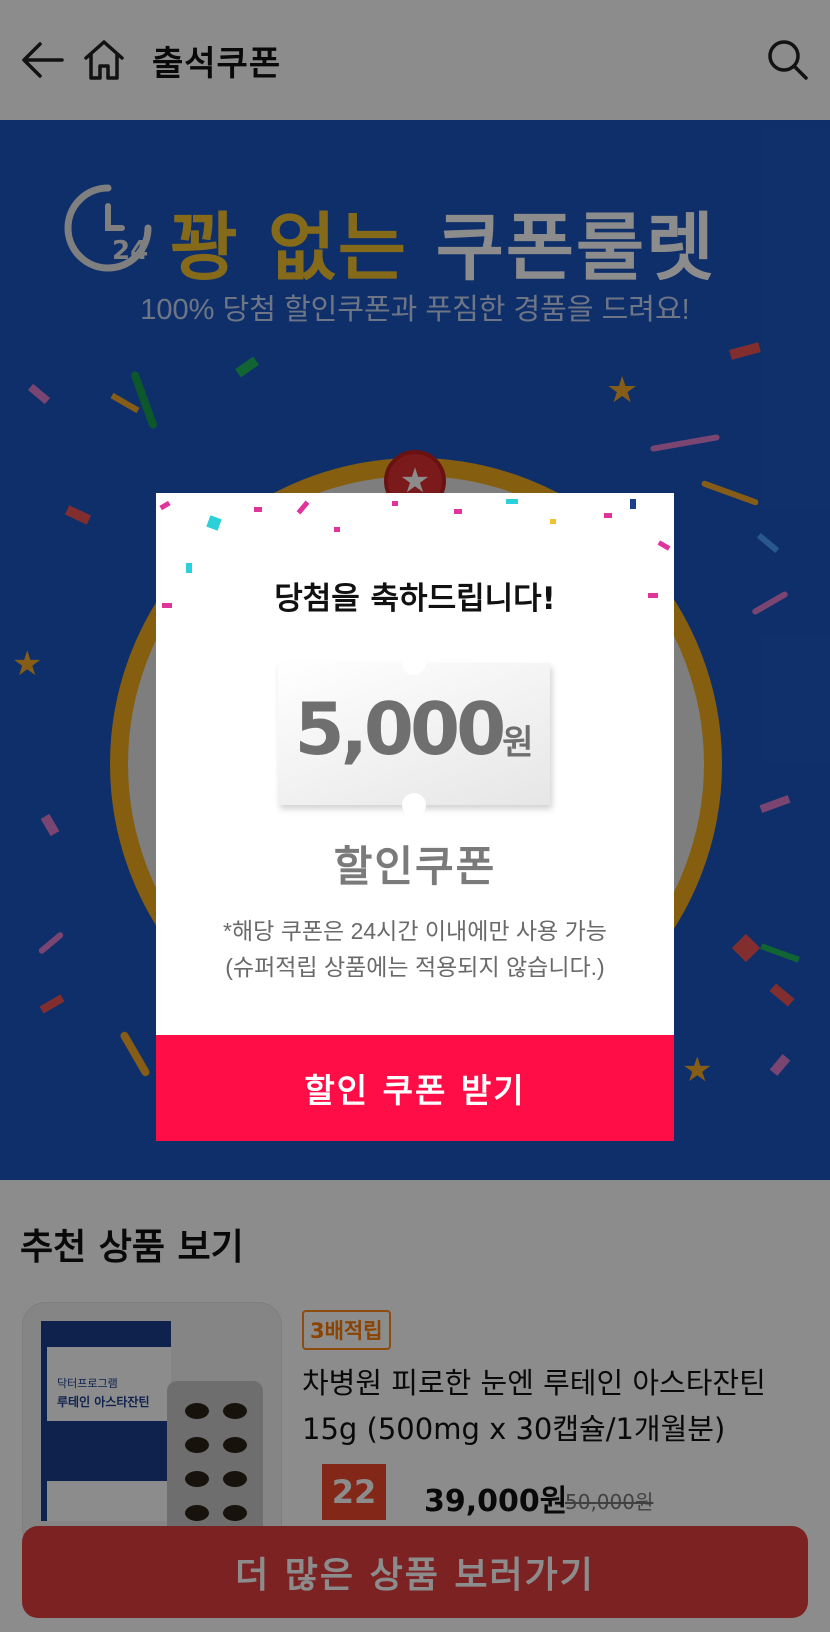 The width and height of the screenshot is (830, 1632). Describe the element at coordinates (415, 866) in the screenshot. I see `coupon-type: 할인쿠폰` at that location.